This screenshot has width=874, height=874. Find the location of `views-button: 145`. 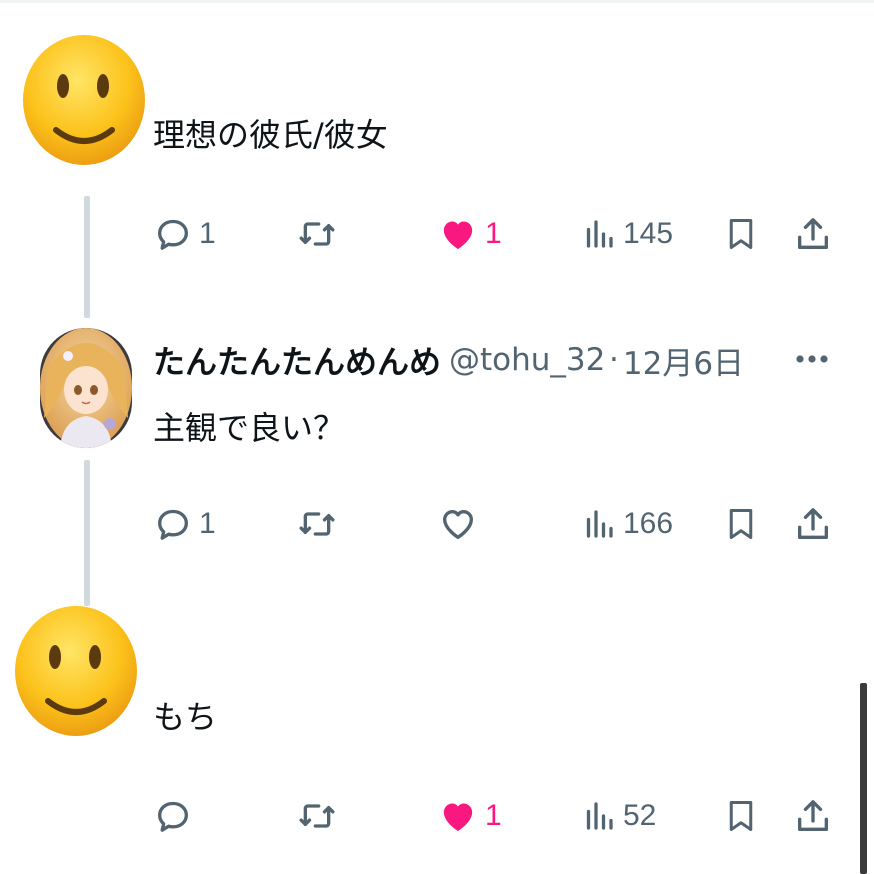

views-button: 145 is located at coordinates (627, 234).